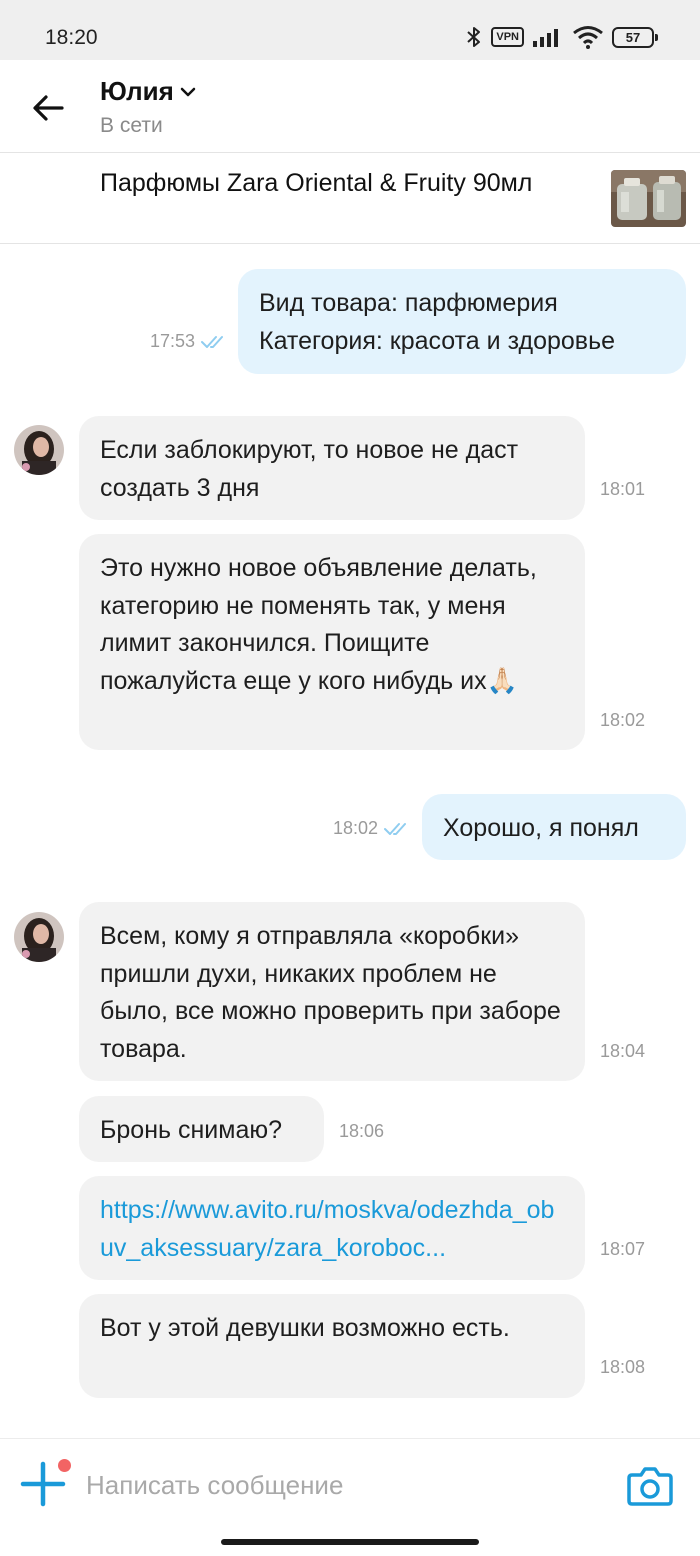 The width and height of the screenshot is (700, 1556). I want to click on notification-dot, so click(64, 1465).